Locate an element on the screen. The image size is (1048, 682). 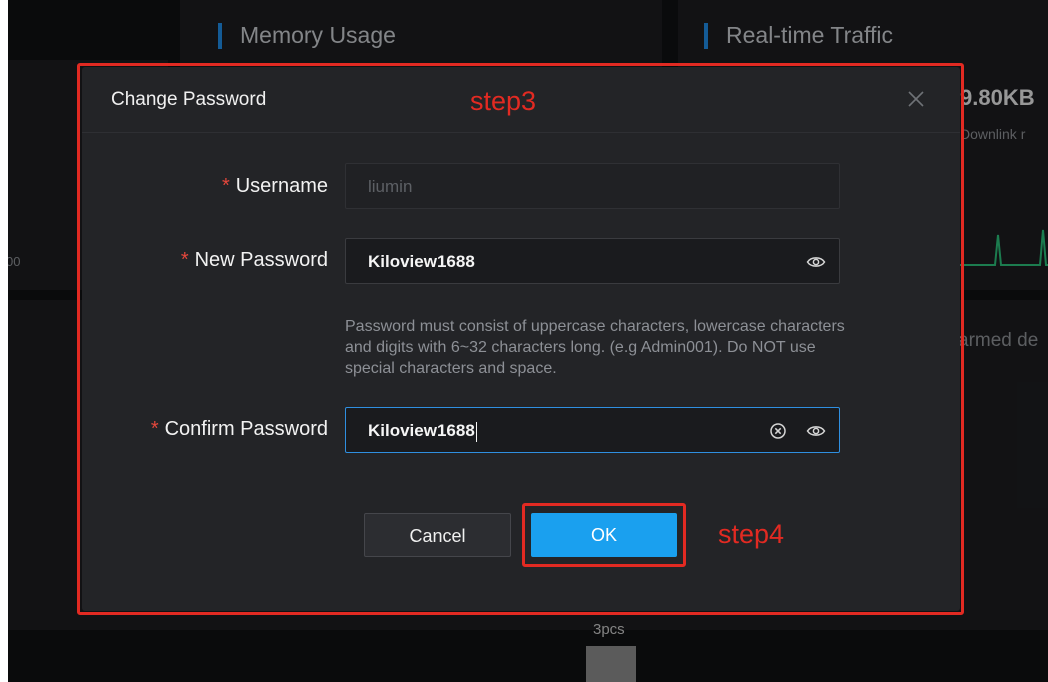
username-field: liumin is located at coordinates (592, 186).